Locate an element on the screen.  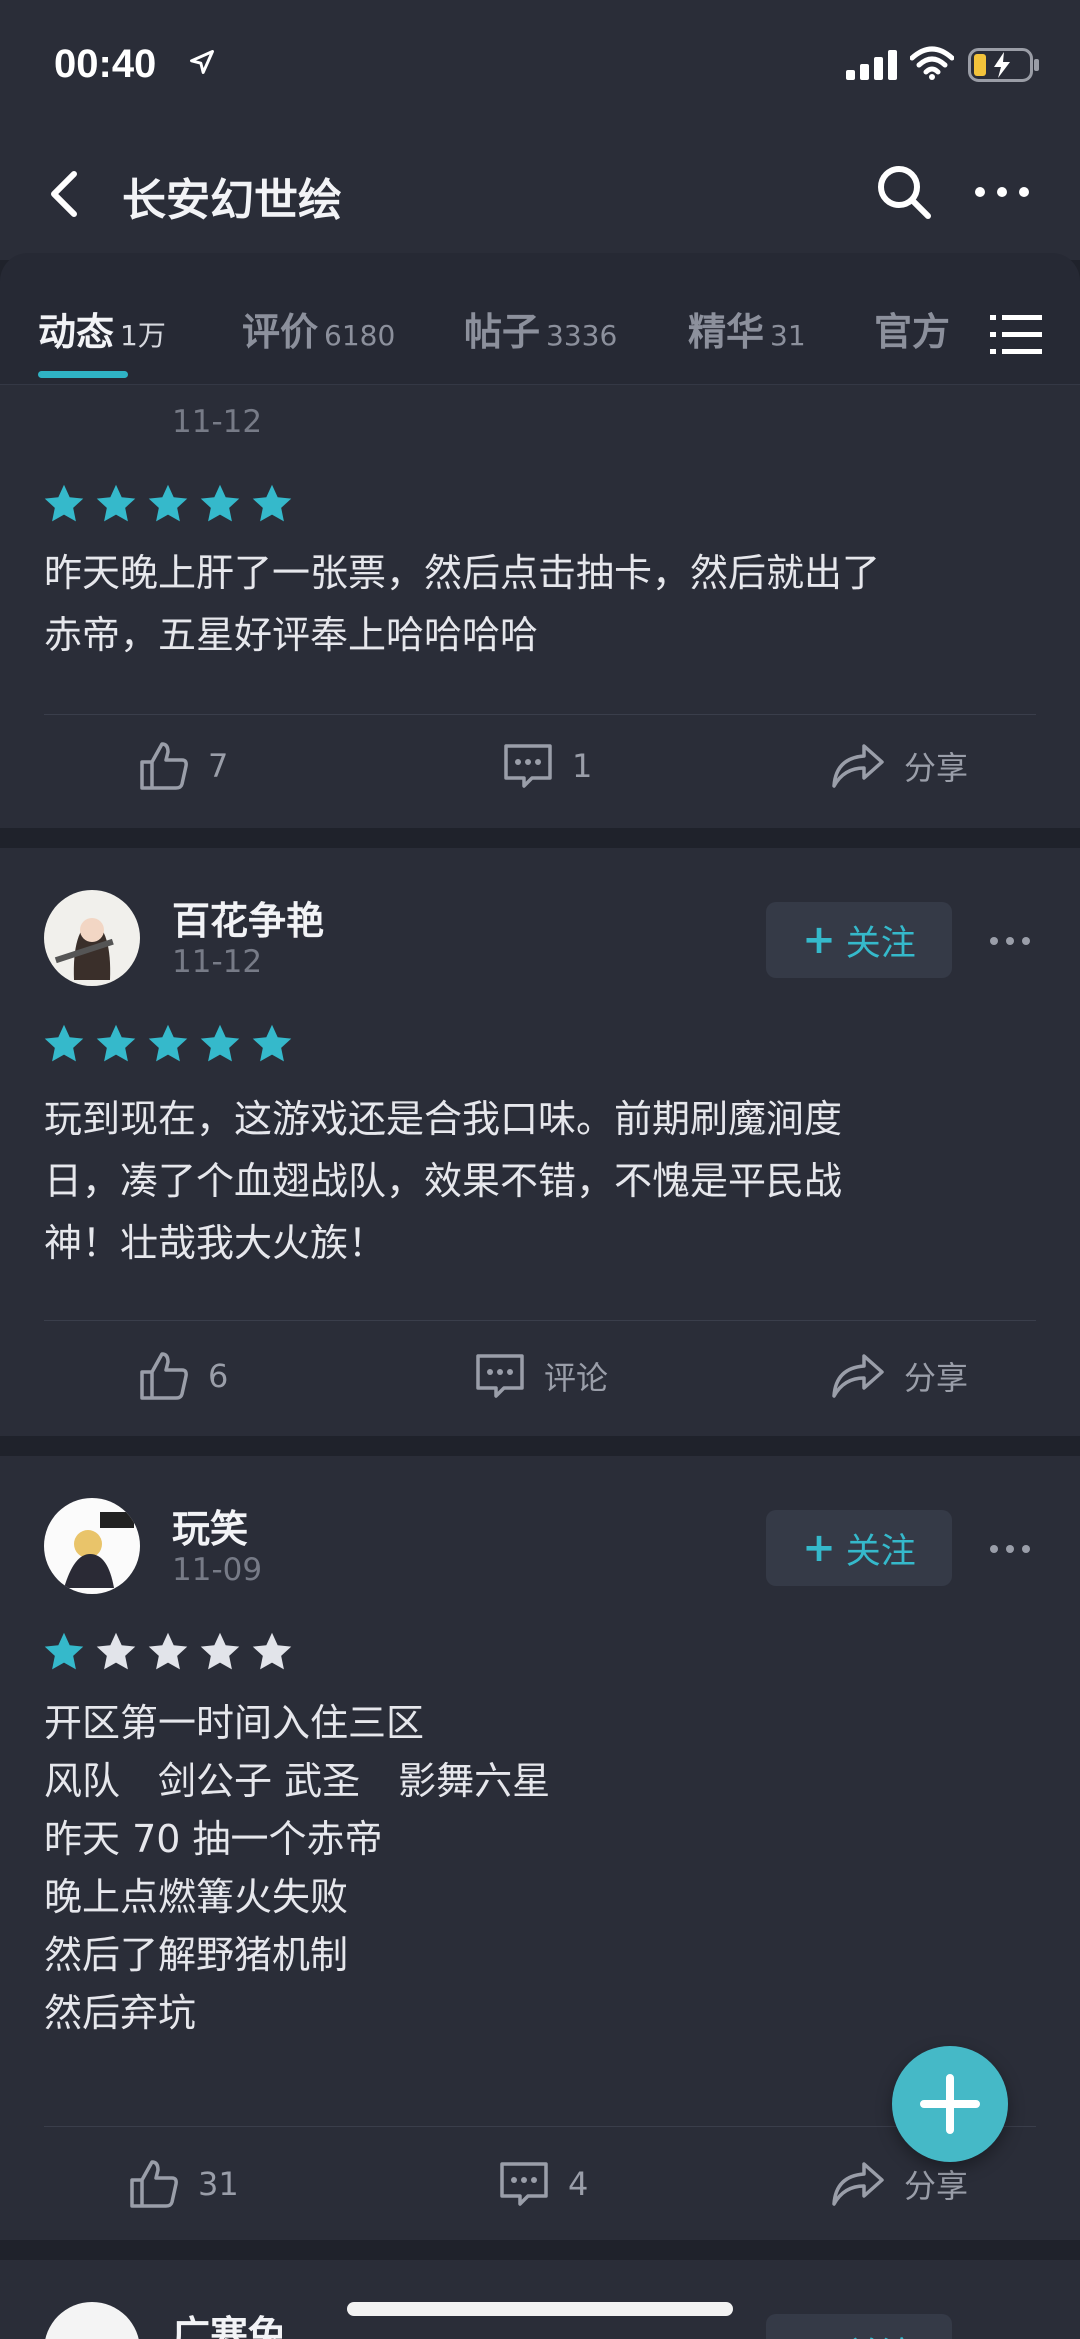
tab-label: 动态 is located at coordinates (76, 332).